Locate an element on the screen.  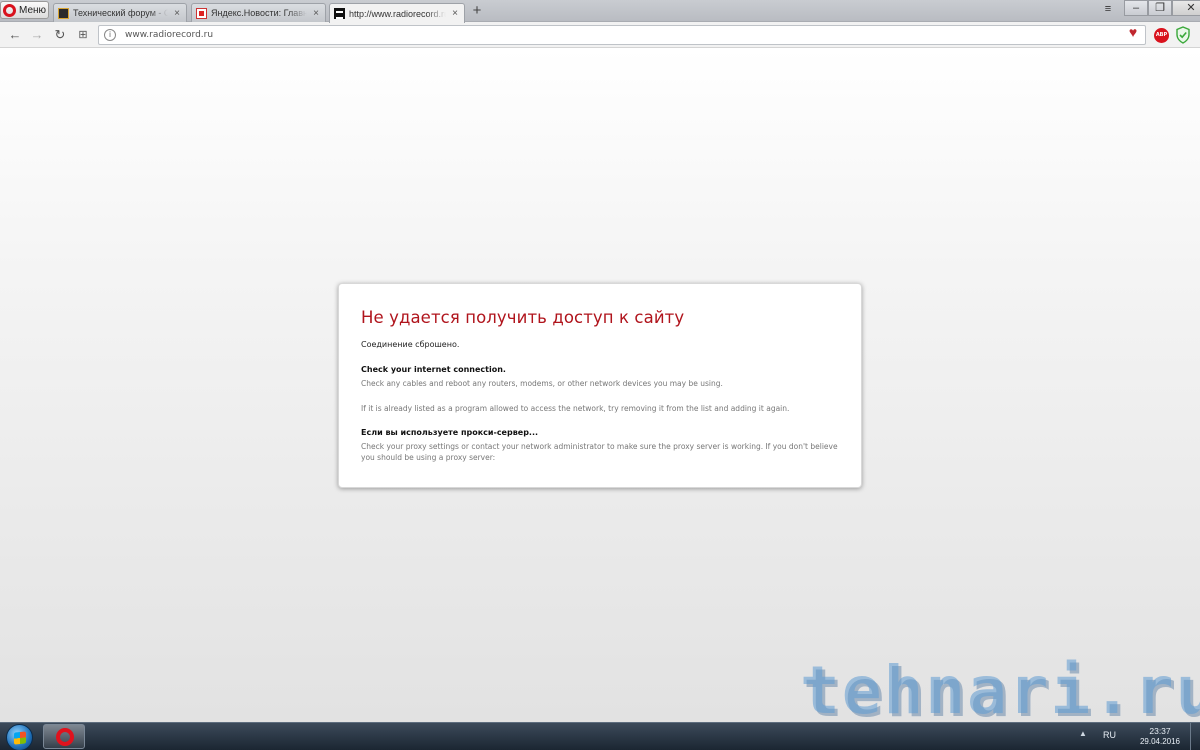
tab-title: Технический форум - Сиб is located at coordinates (120, 13).